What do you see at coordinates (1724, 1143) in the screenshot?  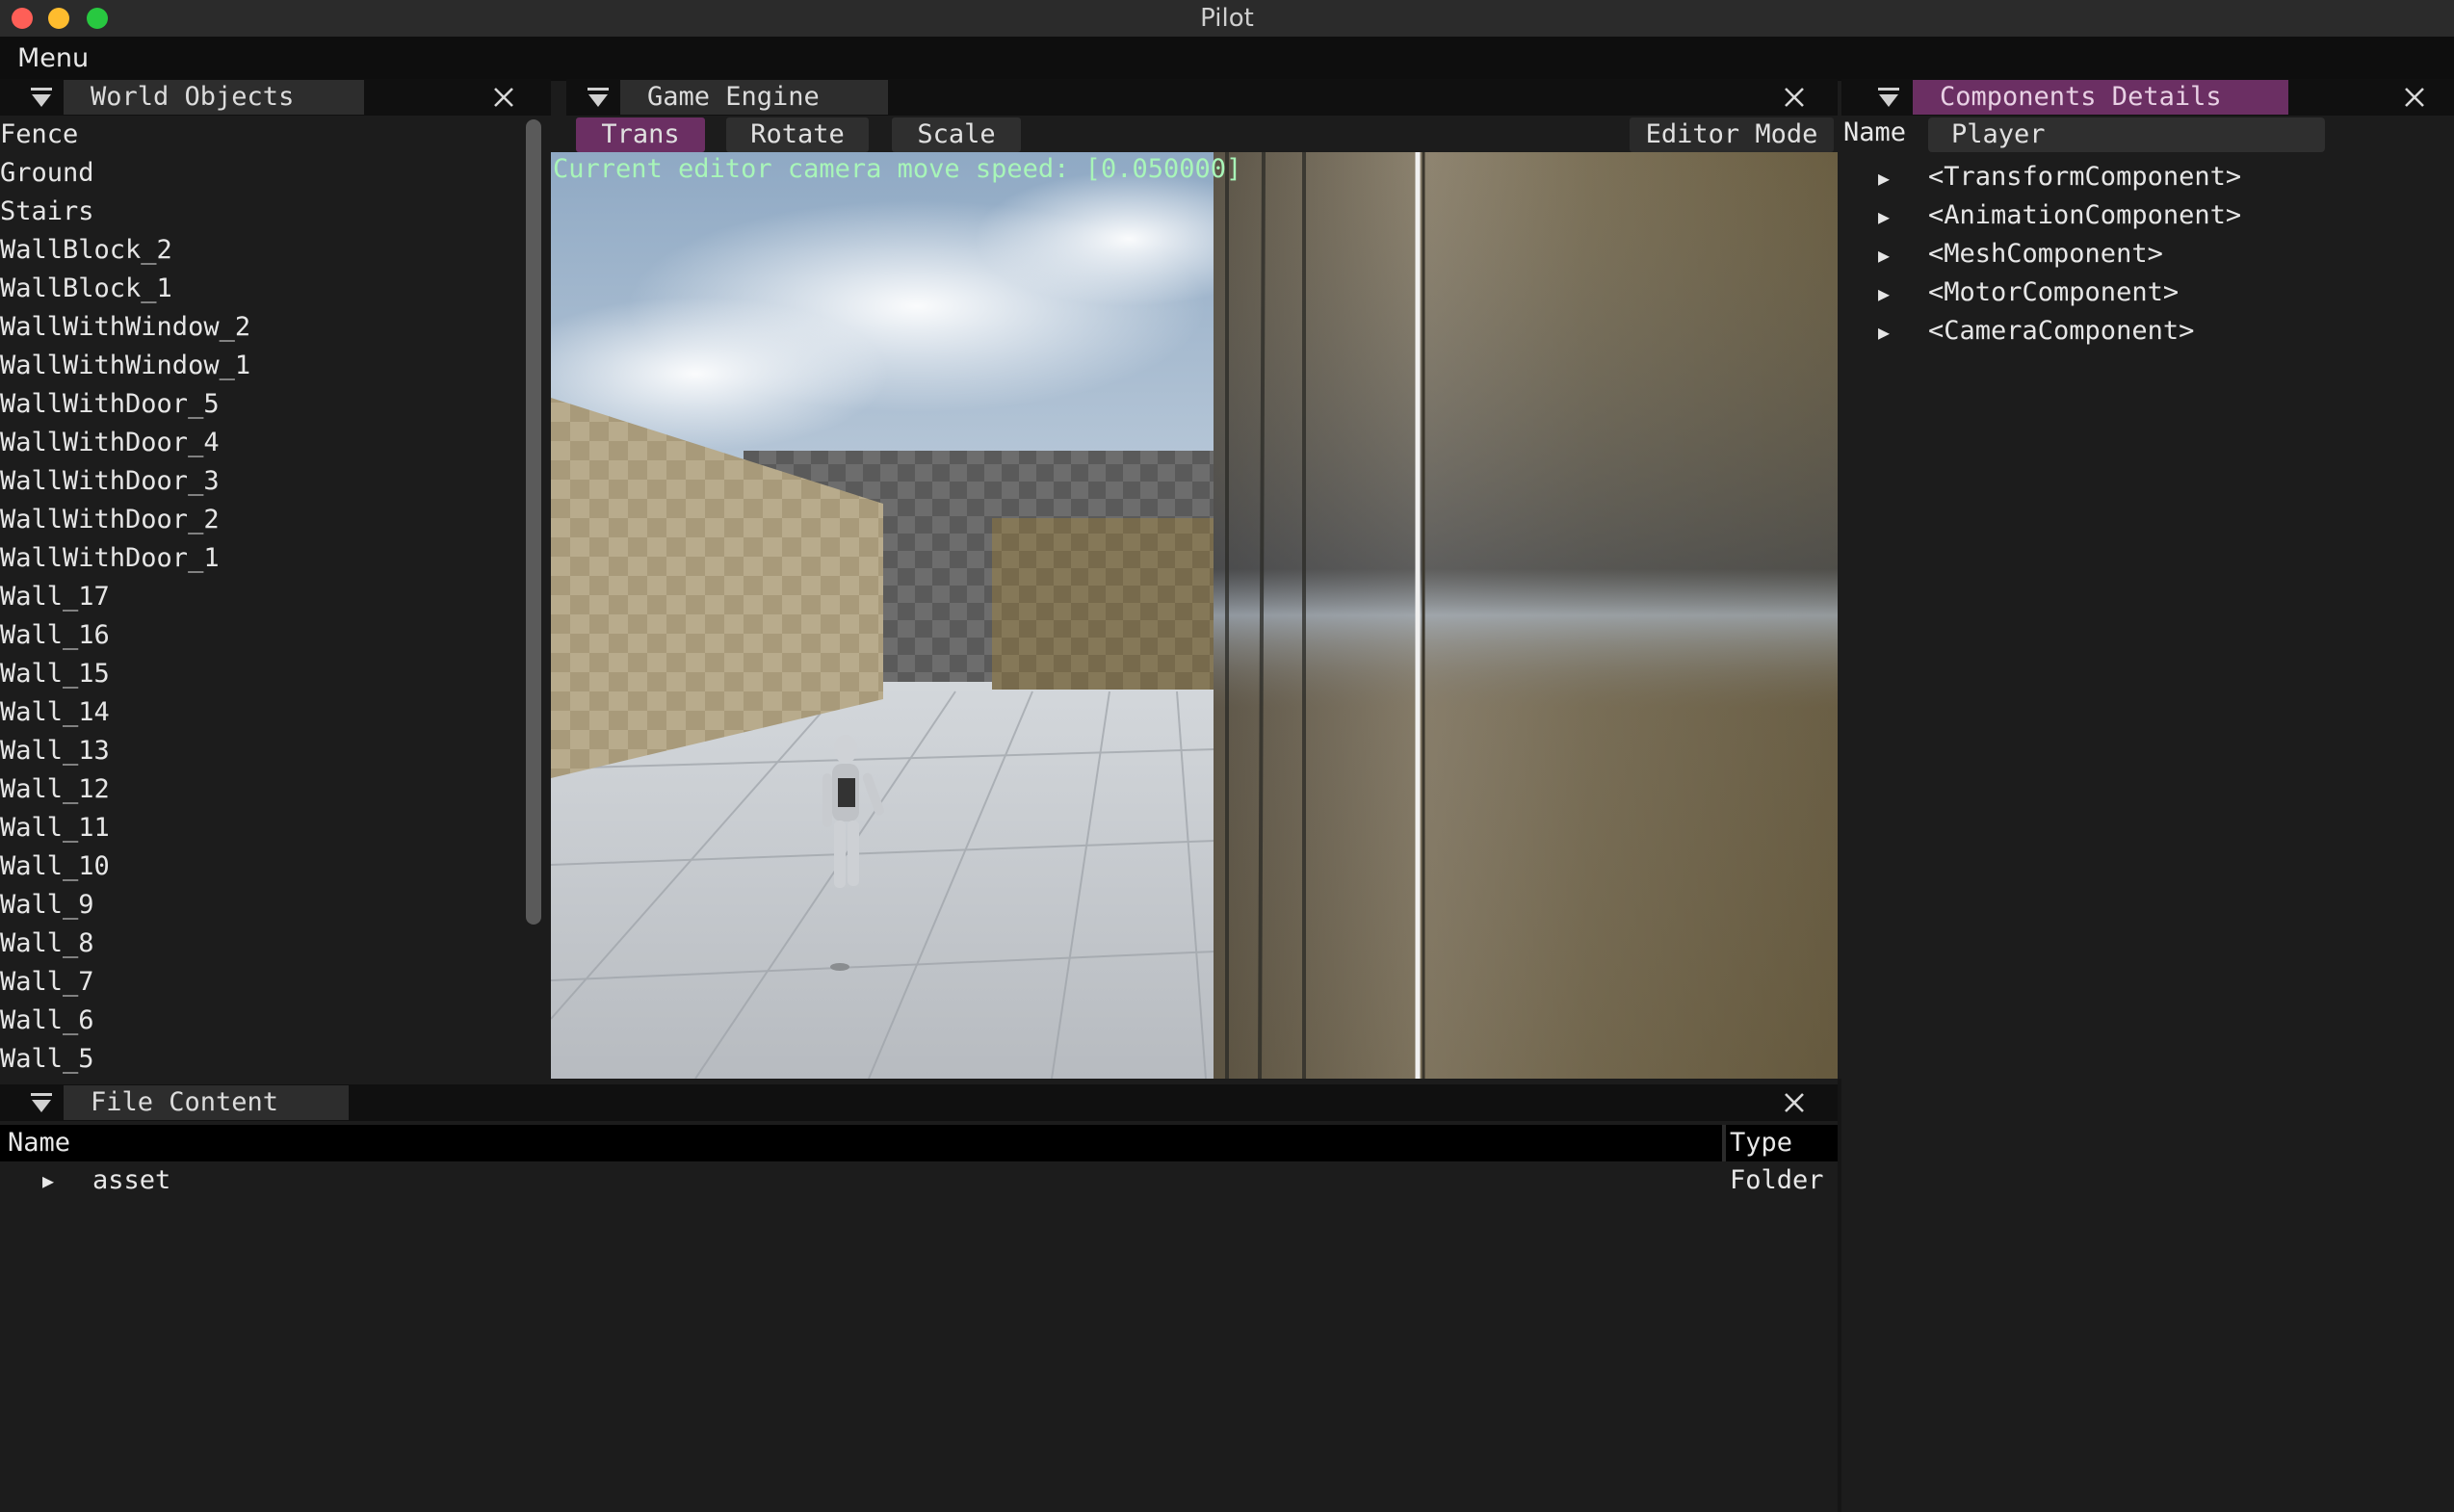 I see `column-divider` at bounding box center [1724, 1143].